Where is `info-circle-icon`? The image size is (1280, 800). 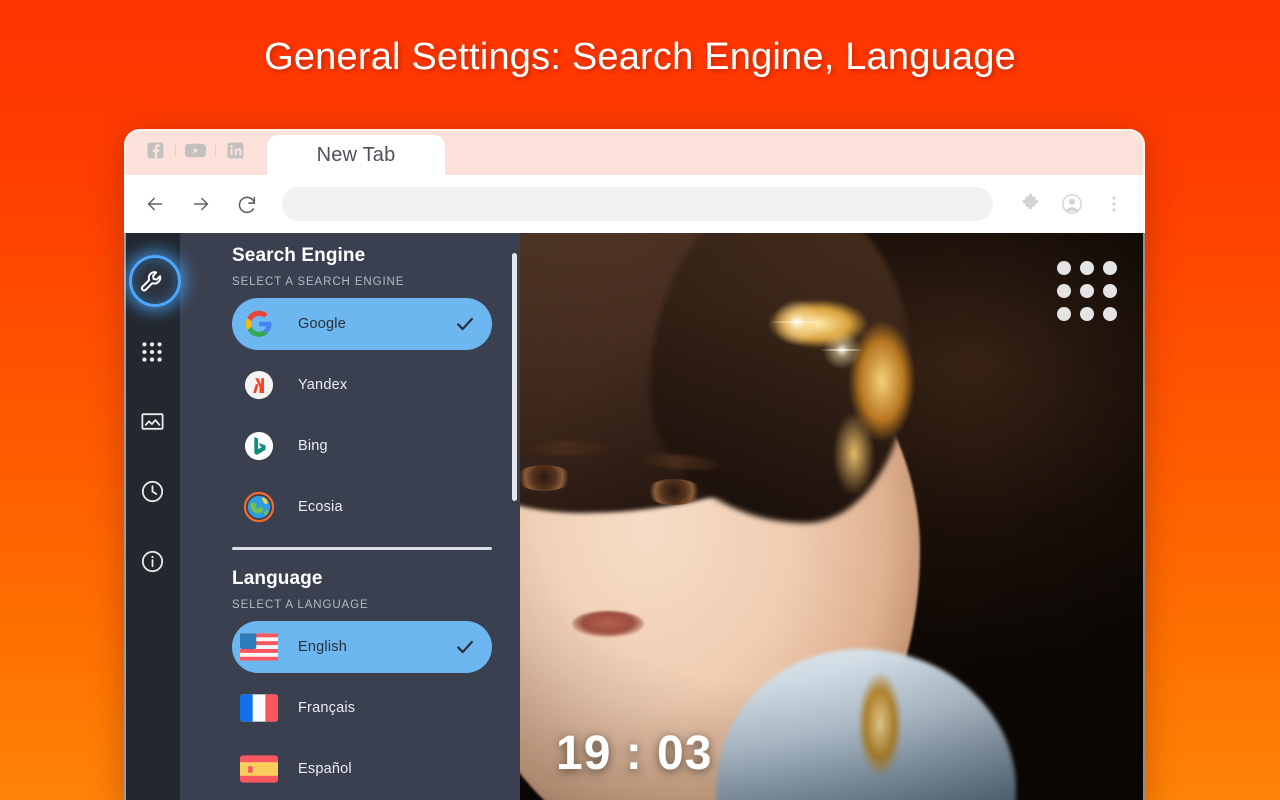
info-circle-icon is located at coordinates (152, 564).